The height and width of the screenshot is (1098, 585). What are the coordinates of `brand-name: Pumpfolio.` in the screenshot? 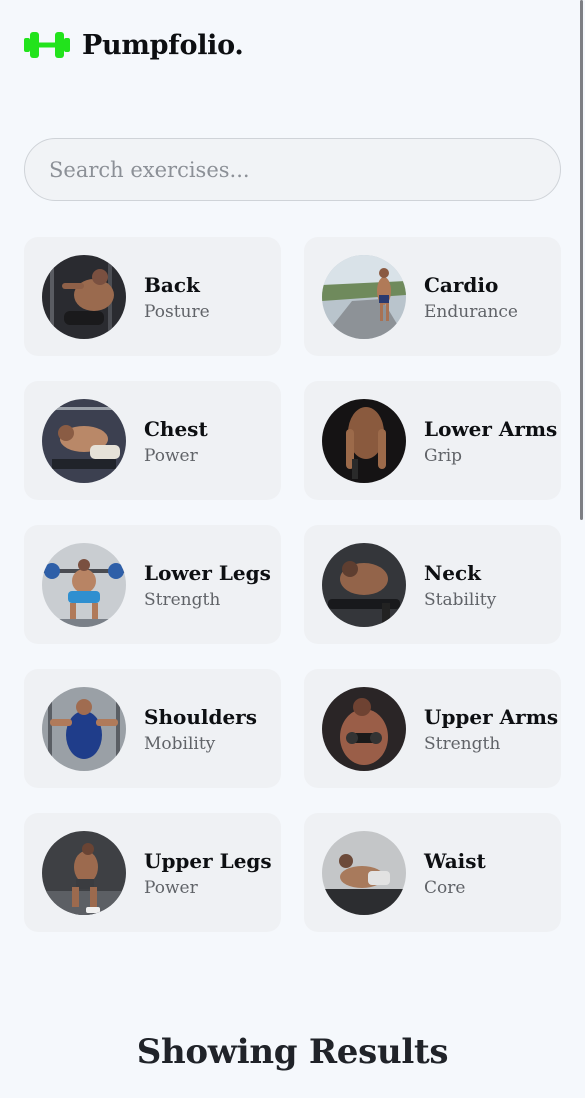 It's located at (163, 45).